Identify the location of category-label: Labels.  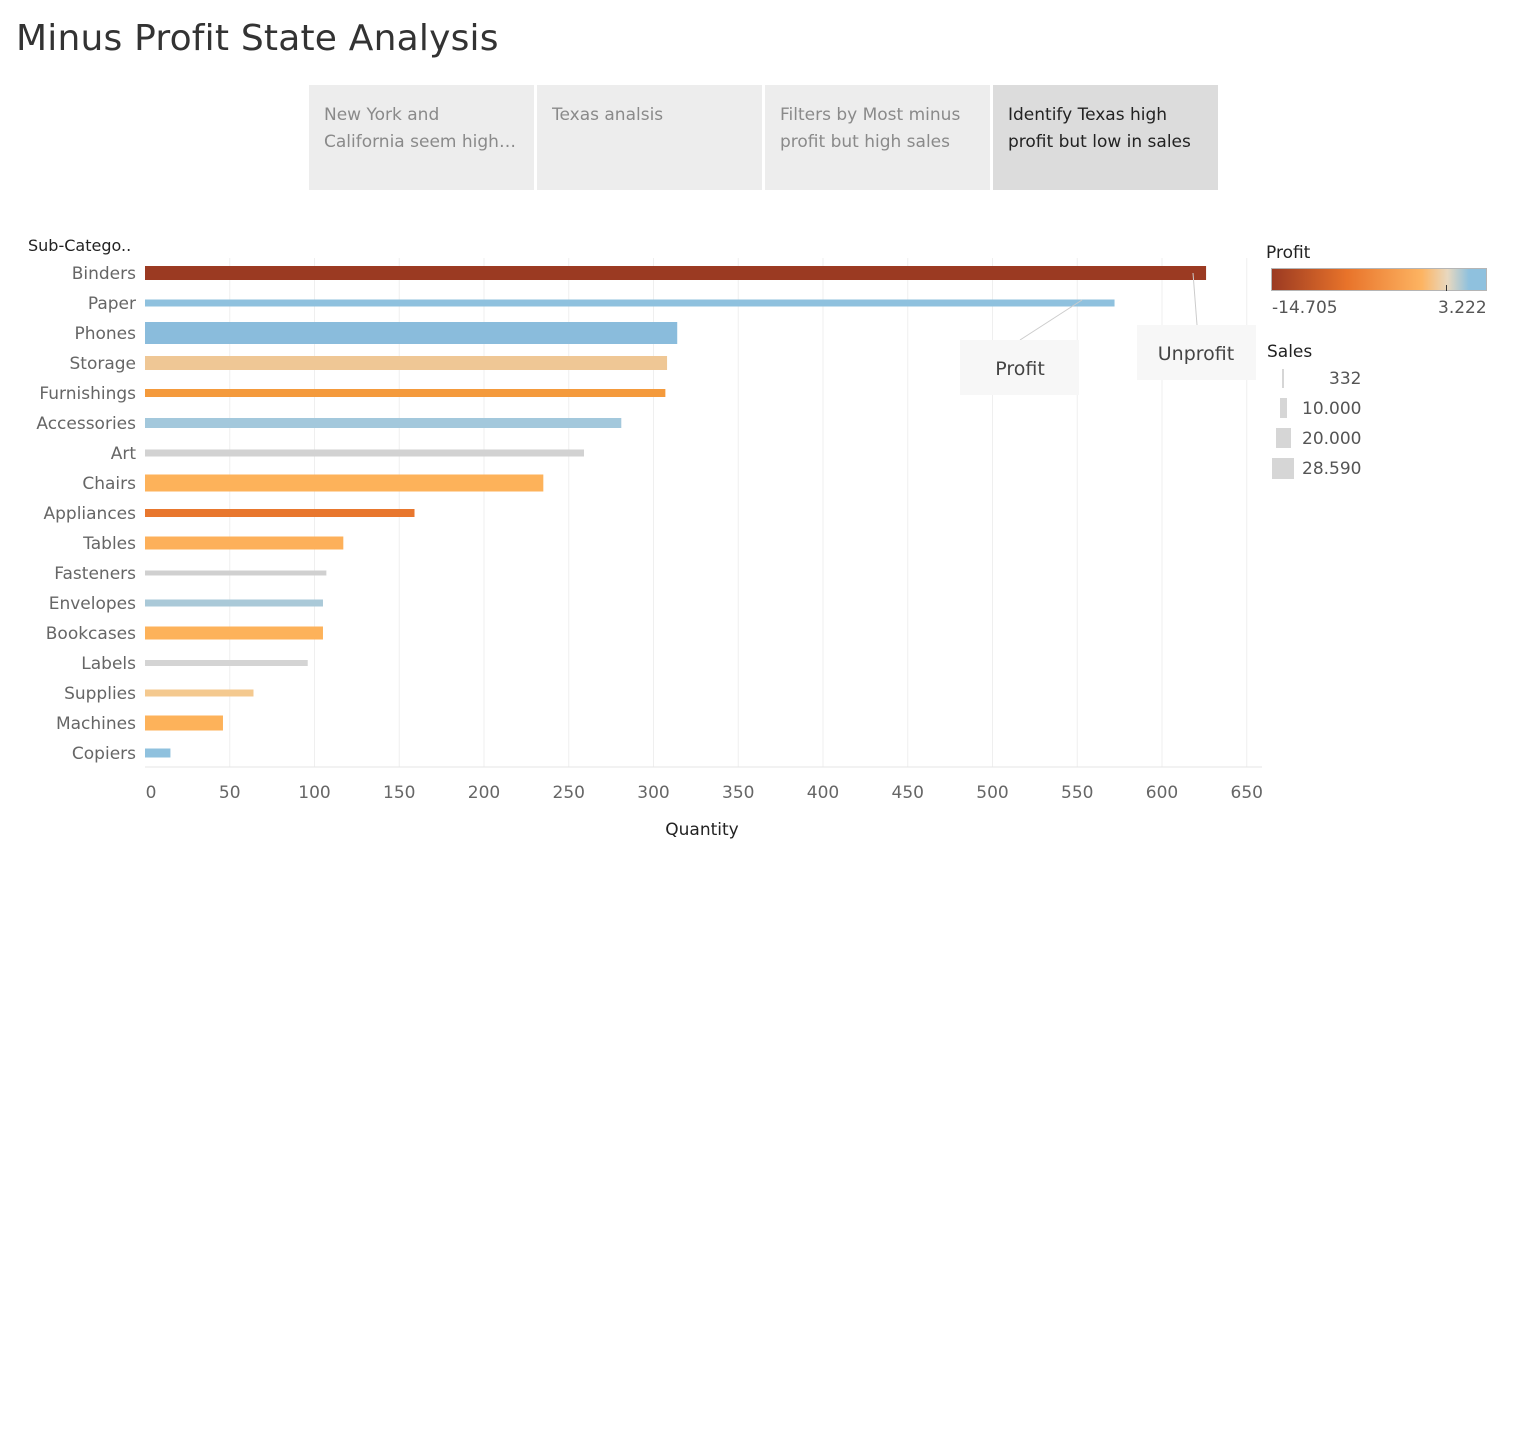
(108, 664).